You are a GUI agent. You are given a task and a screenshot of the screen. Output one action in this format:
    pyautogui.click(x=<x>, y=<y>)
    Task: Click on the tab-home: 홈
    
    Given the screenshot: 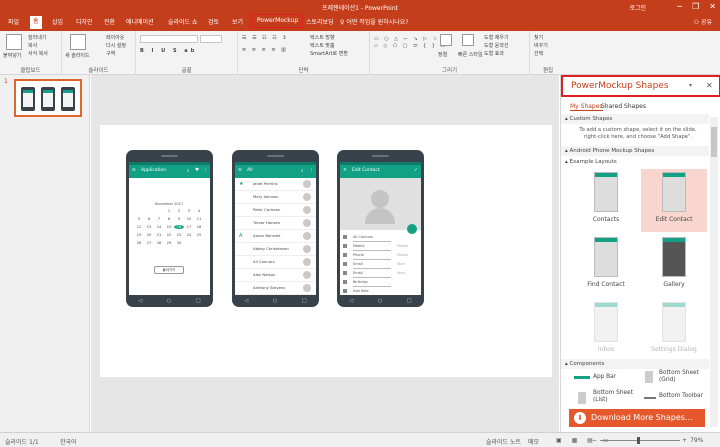 What is the action you would take?
    pyautogui.click(x=36, y=22)
    